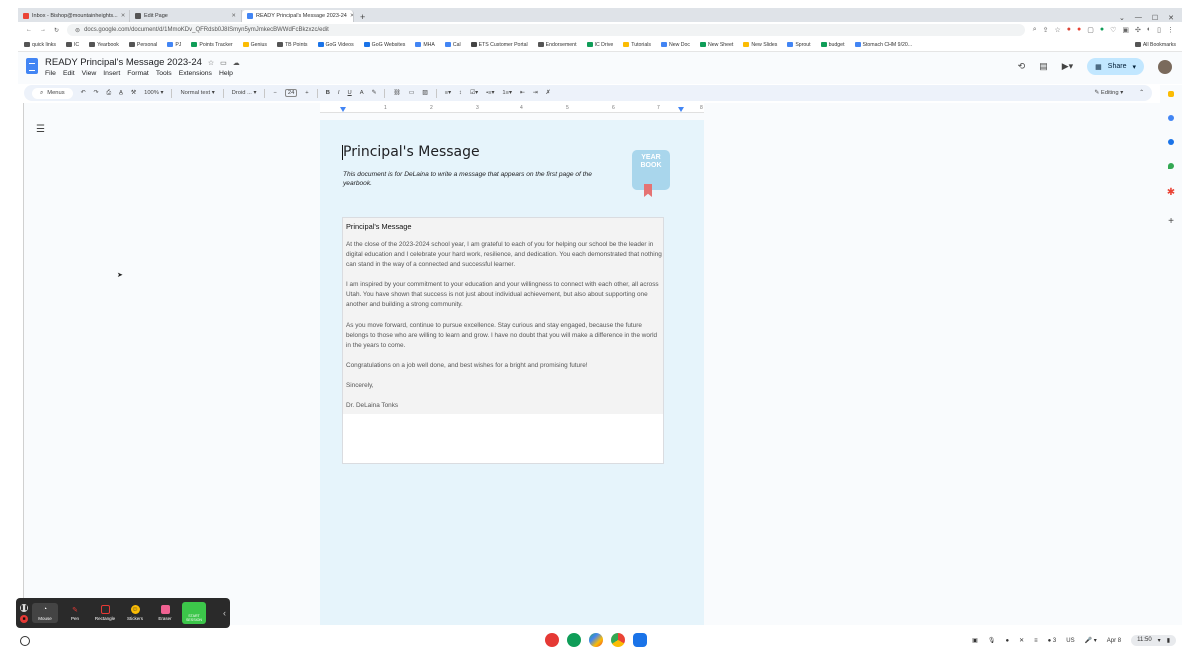 This screenshot has height=658, width=1200. What do you see at coordinates (1115, 66) in the screenshot?
I see `share-button: ▦ Share ▾` at bounding box center [1115, 66].